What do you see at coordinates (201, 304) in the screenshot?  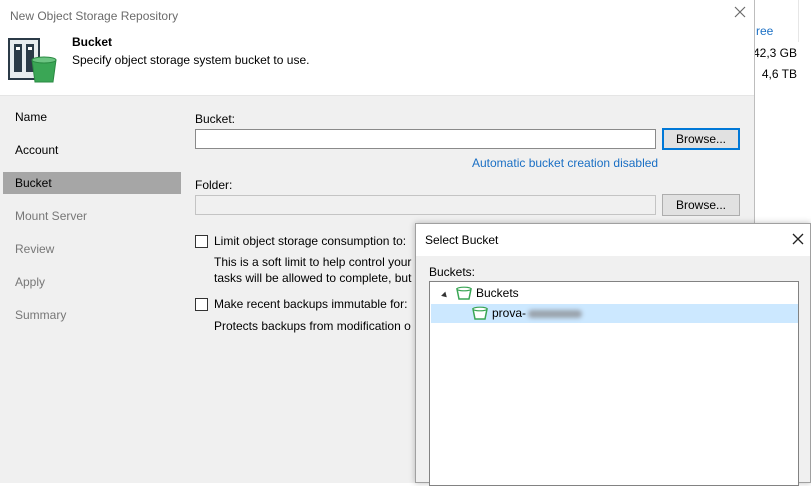 I see `immutable-checkbox` at bounding box center [201, 304].